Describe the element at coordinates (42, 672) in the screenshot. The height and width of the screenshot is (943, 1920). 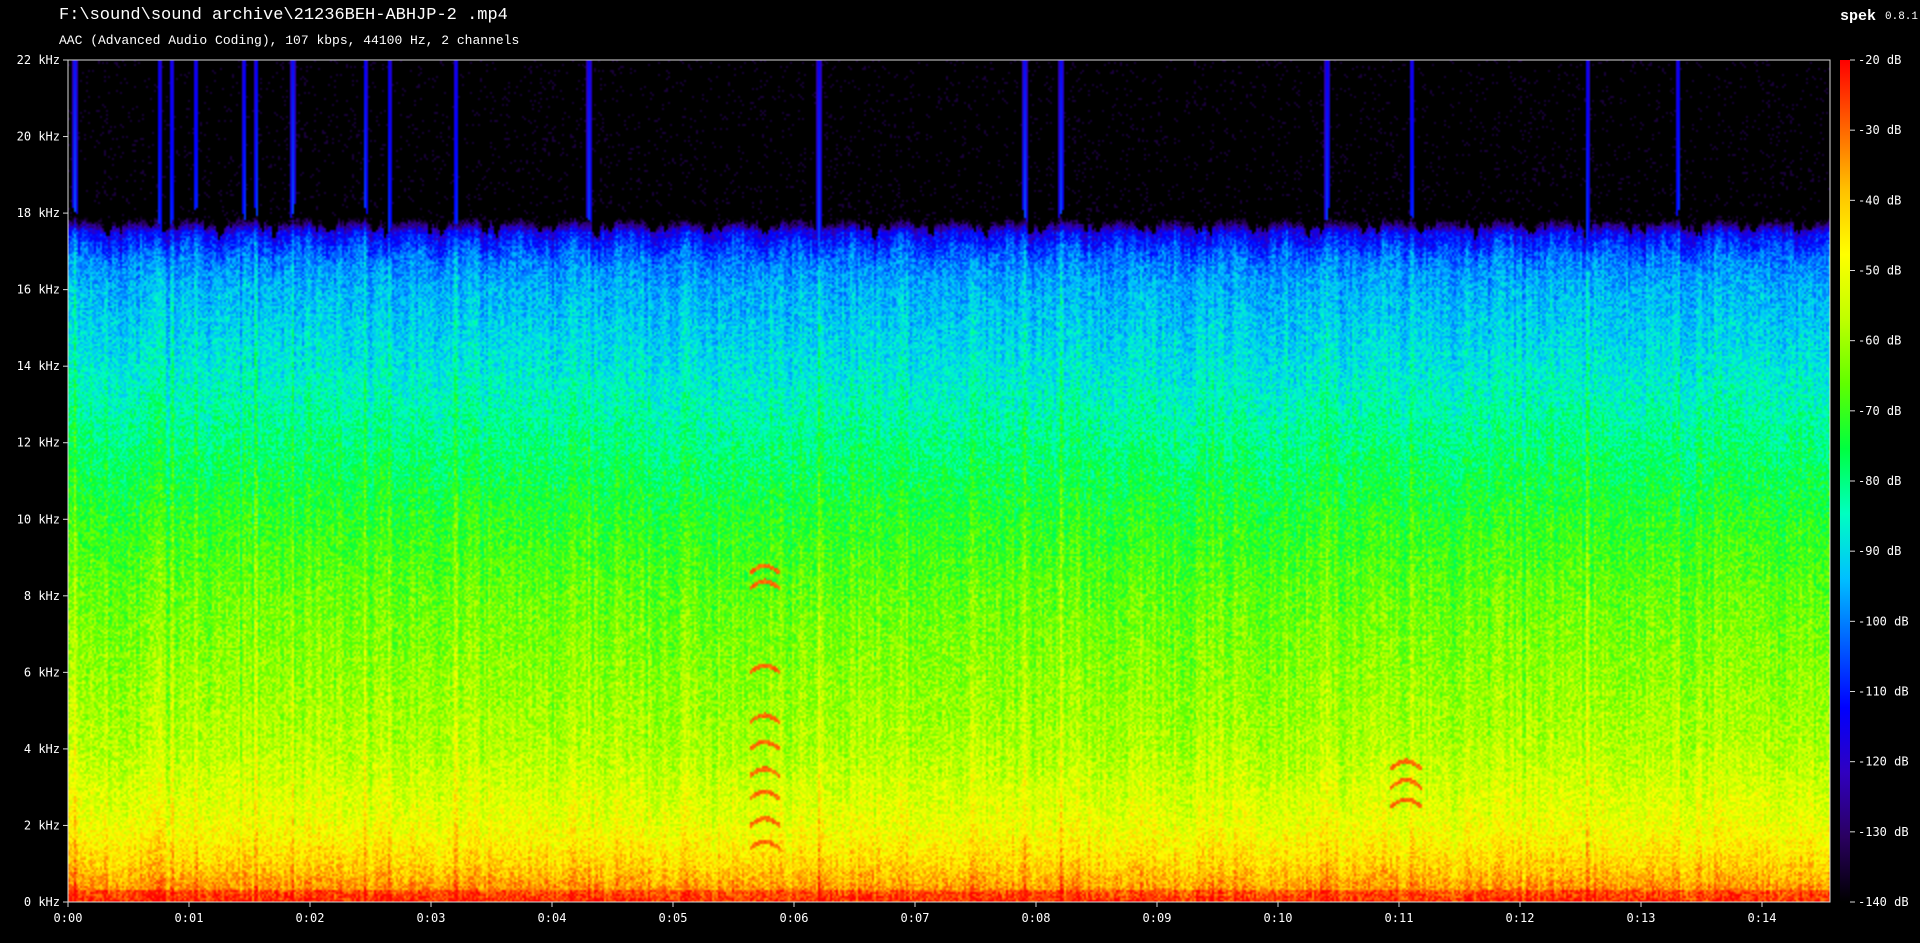
I see `frequency-tick-label: 6 kHz` at that location.